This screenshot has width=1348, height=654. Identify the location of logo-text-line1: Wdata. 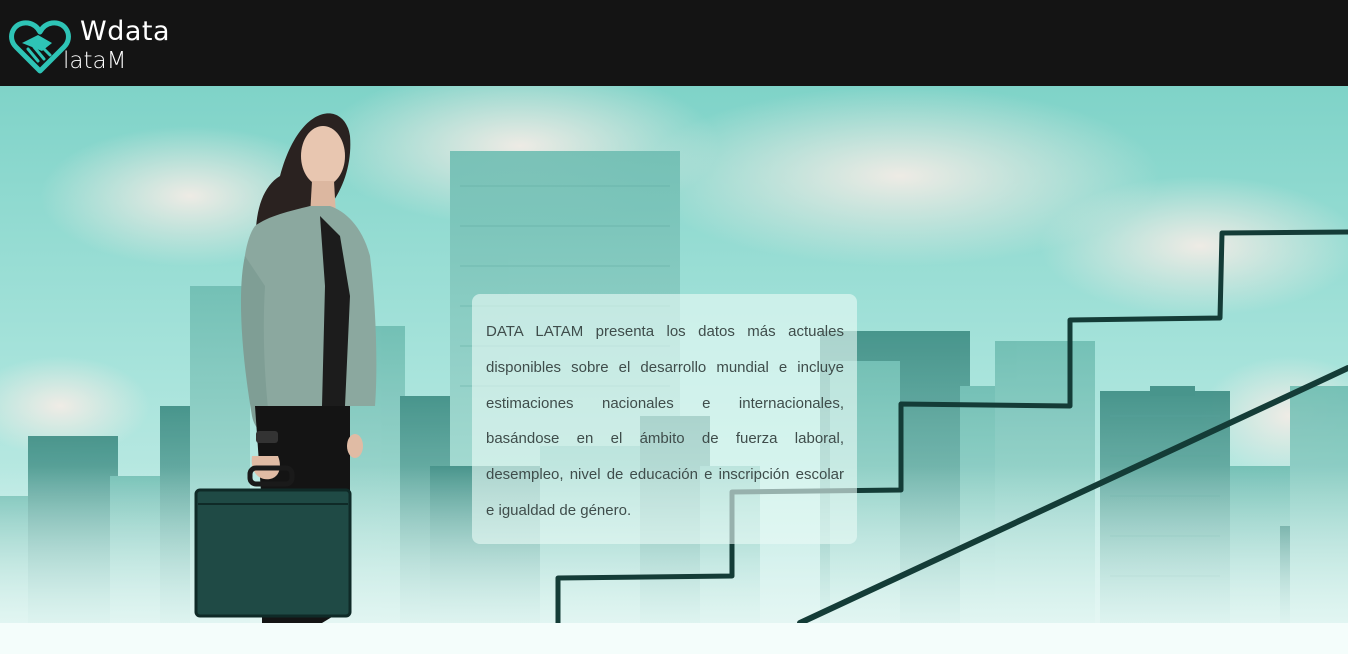
(125, 31).